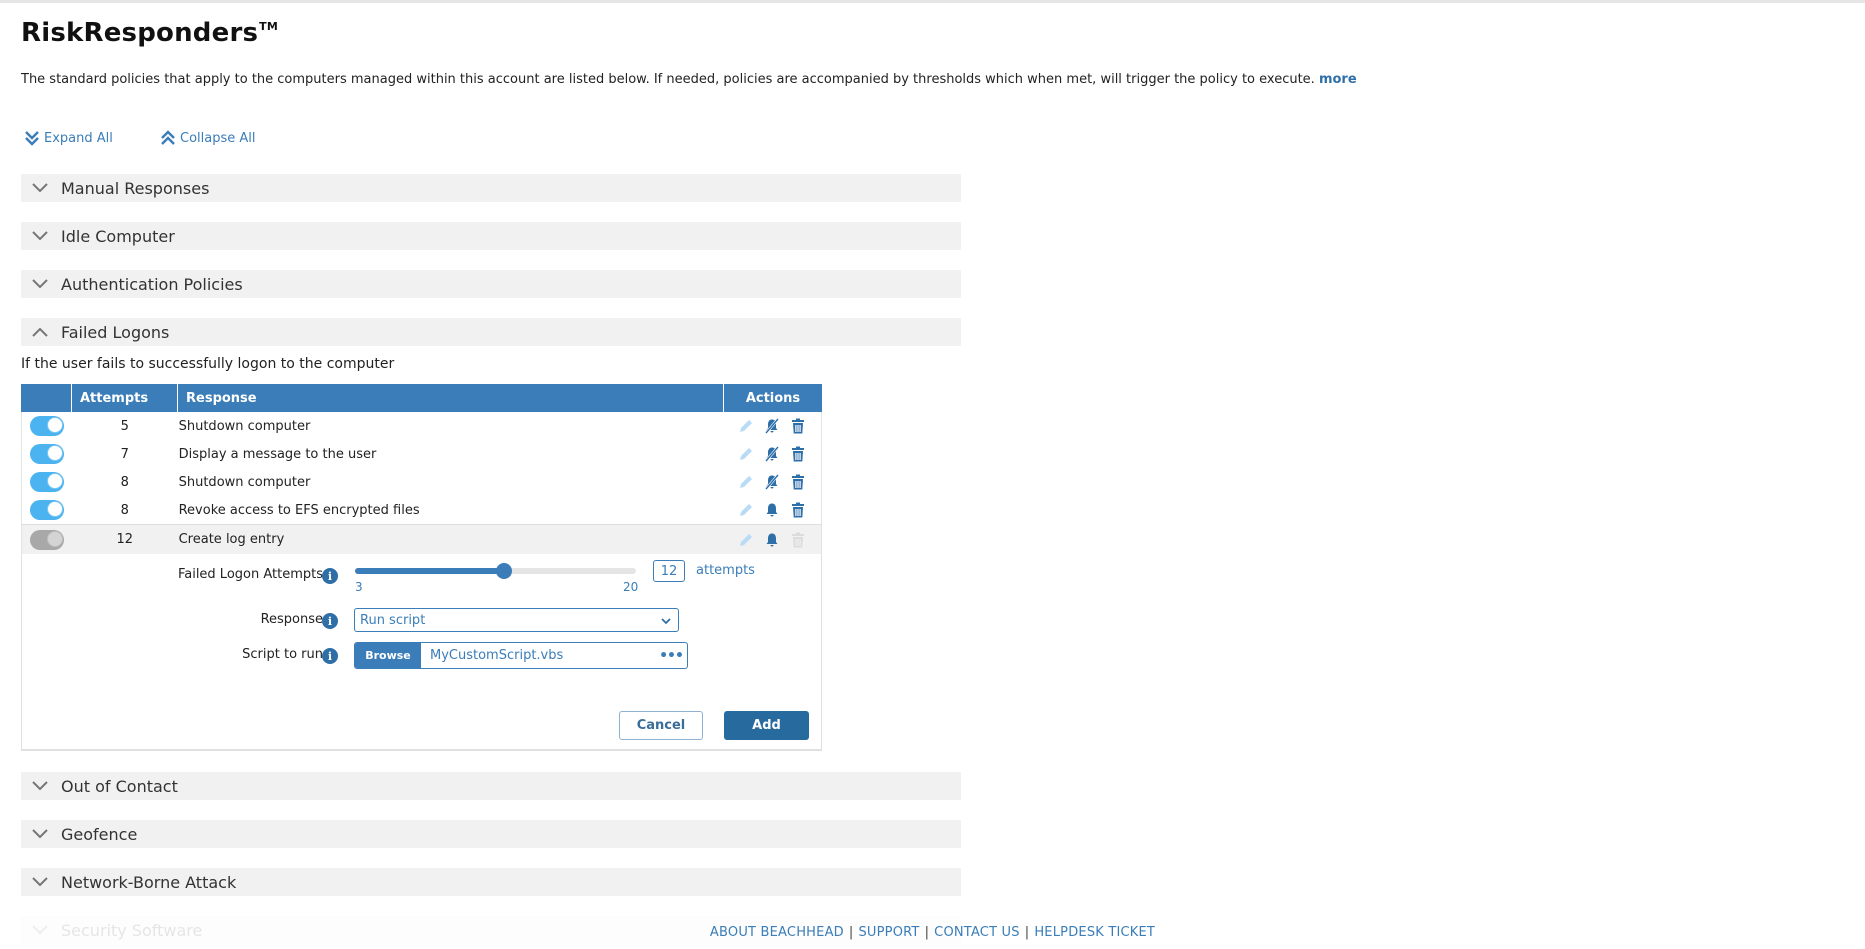 This screenshot has height=949, width=1865. What do you see at coordinates (46, 398) in the screenshot?
I see `column-header-toggle` at bounding box center [46, 398].